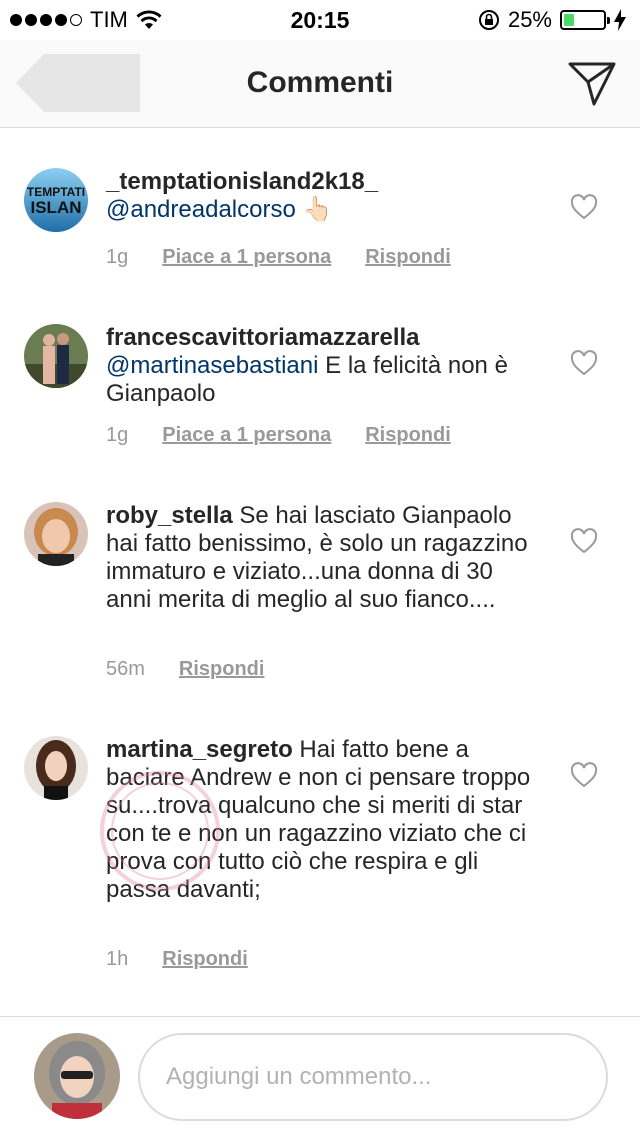  I want to click on comment-mention: @andreadalcorso, so click(201, 209).